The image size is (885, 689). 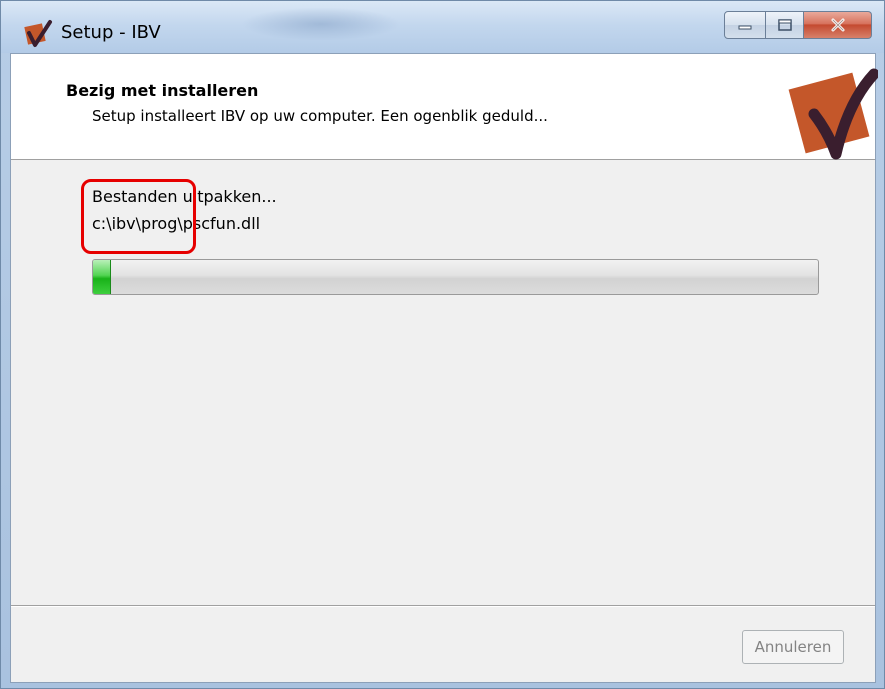 What do you see at coordinates (793, 647) in the screenshot?
I see `cancel-button: Annuleren` at bounding box center [793, 647].